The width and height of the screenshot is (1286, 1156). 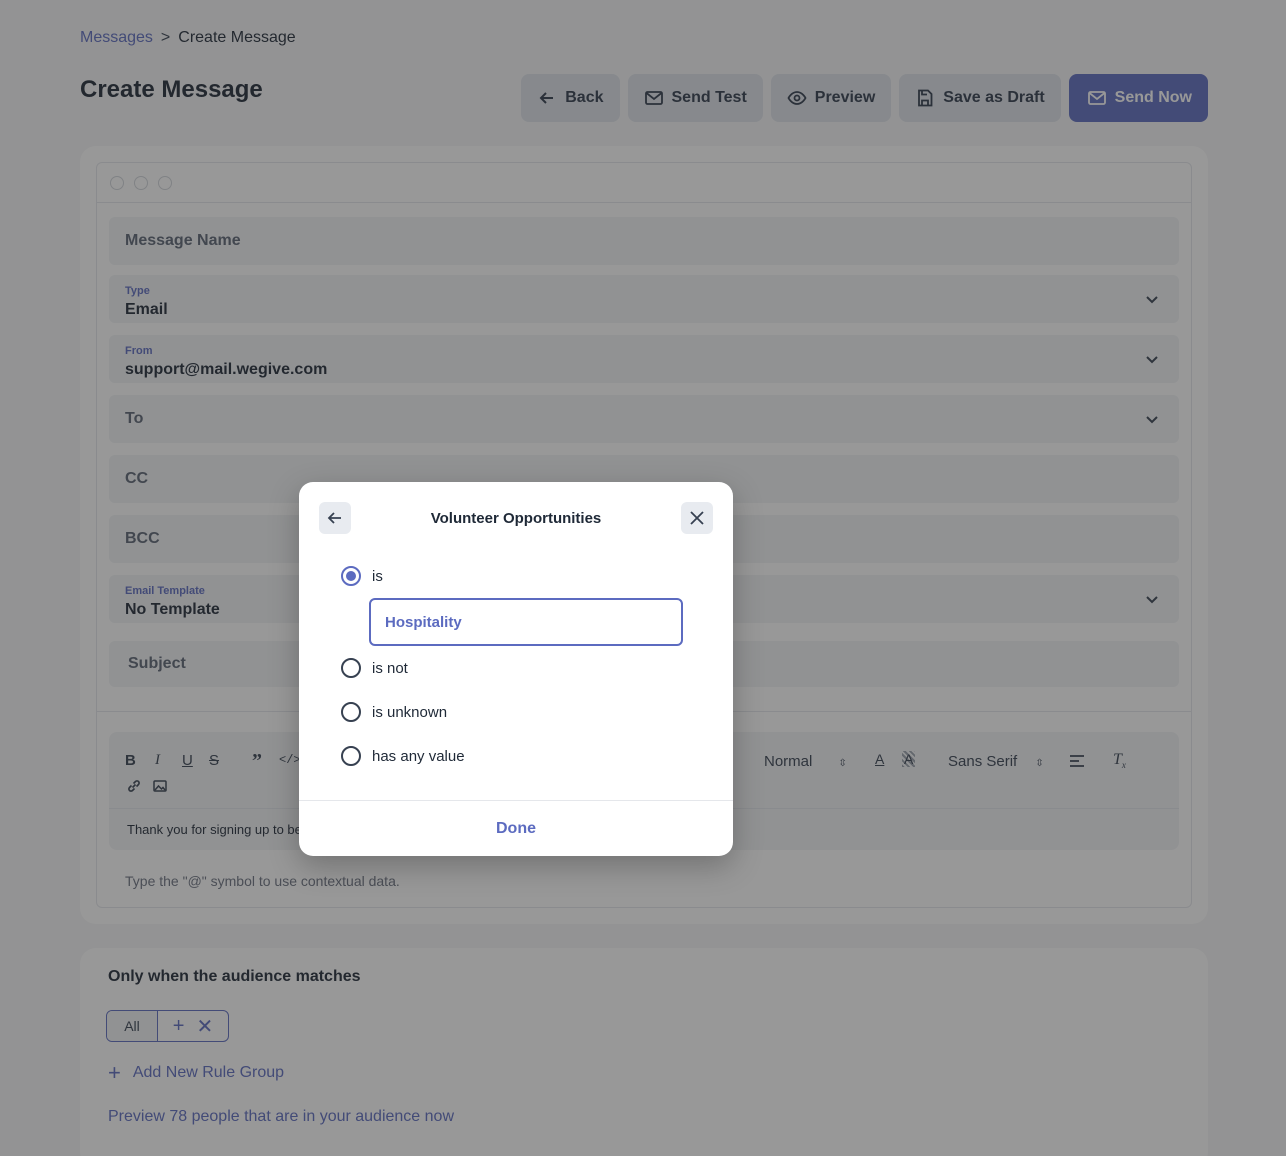 I want to click on option-is-not: is not, so click(x=374, y=668).